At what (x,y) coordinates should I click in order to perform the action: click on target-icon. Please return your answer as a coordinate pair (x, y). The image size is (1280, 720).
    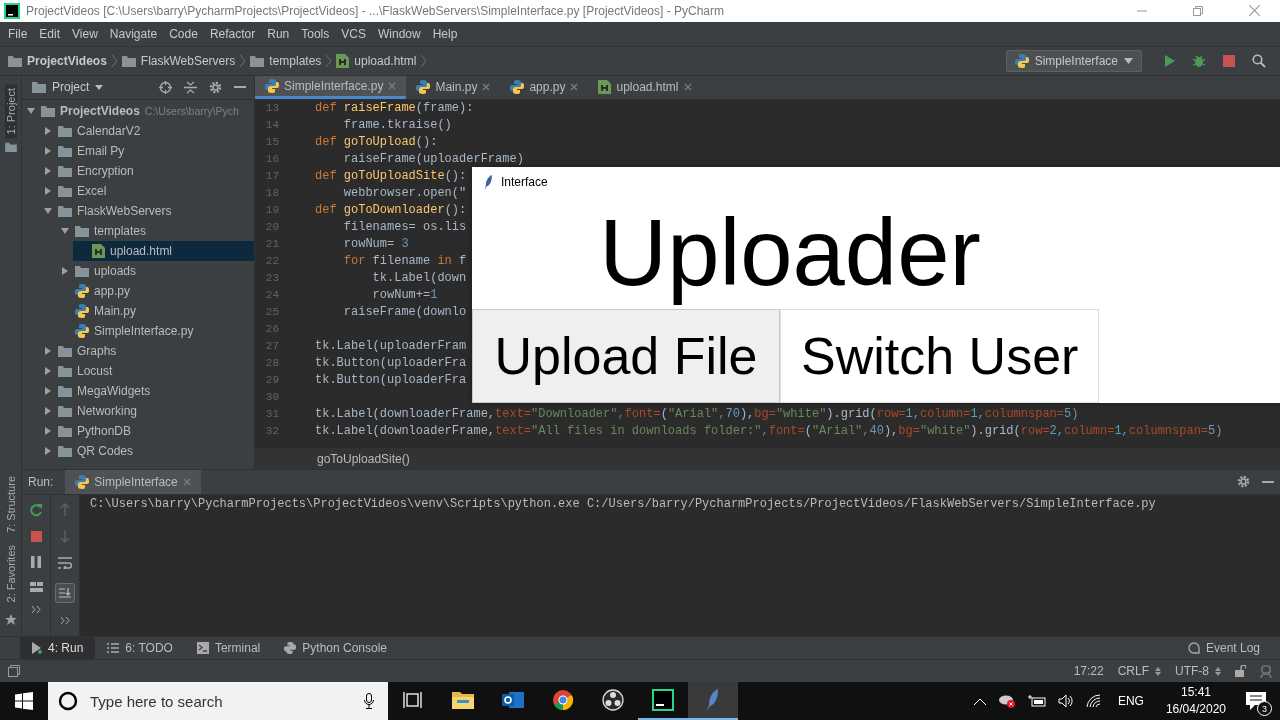
    Looking at the image, I should click on (165, 87).